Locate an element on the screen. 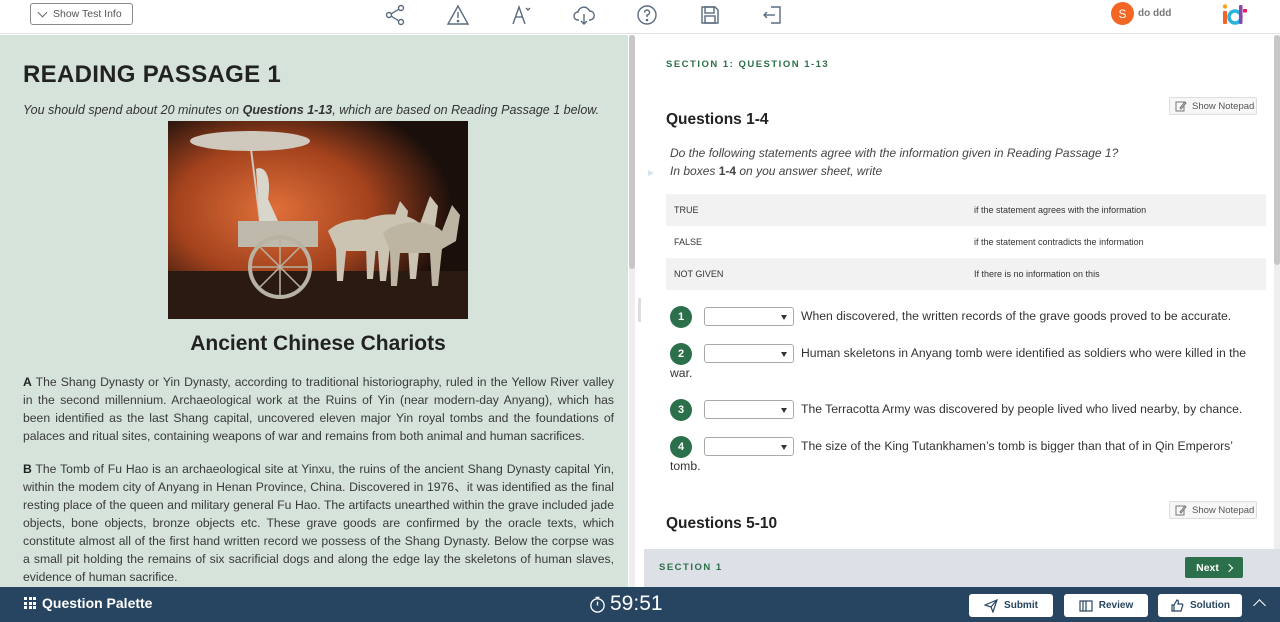  question-number-badge: 3 is located at coordinates (681, 410).